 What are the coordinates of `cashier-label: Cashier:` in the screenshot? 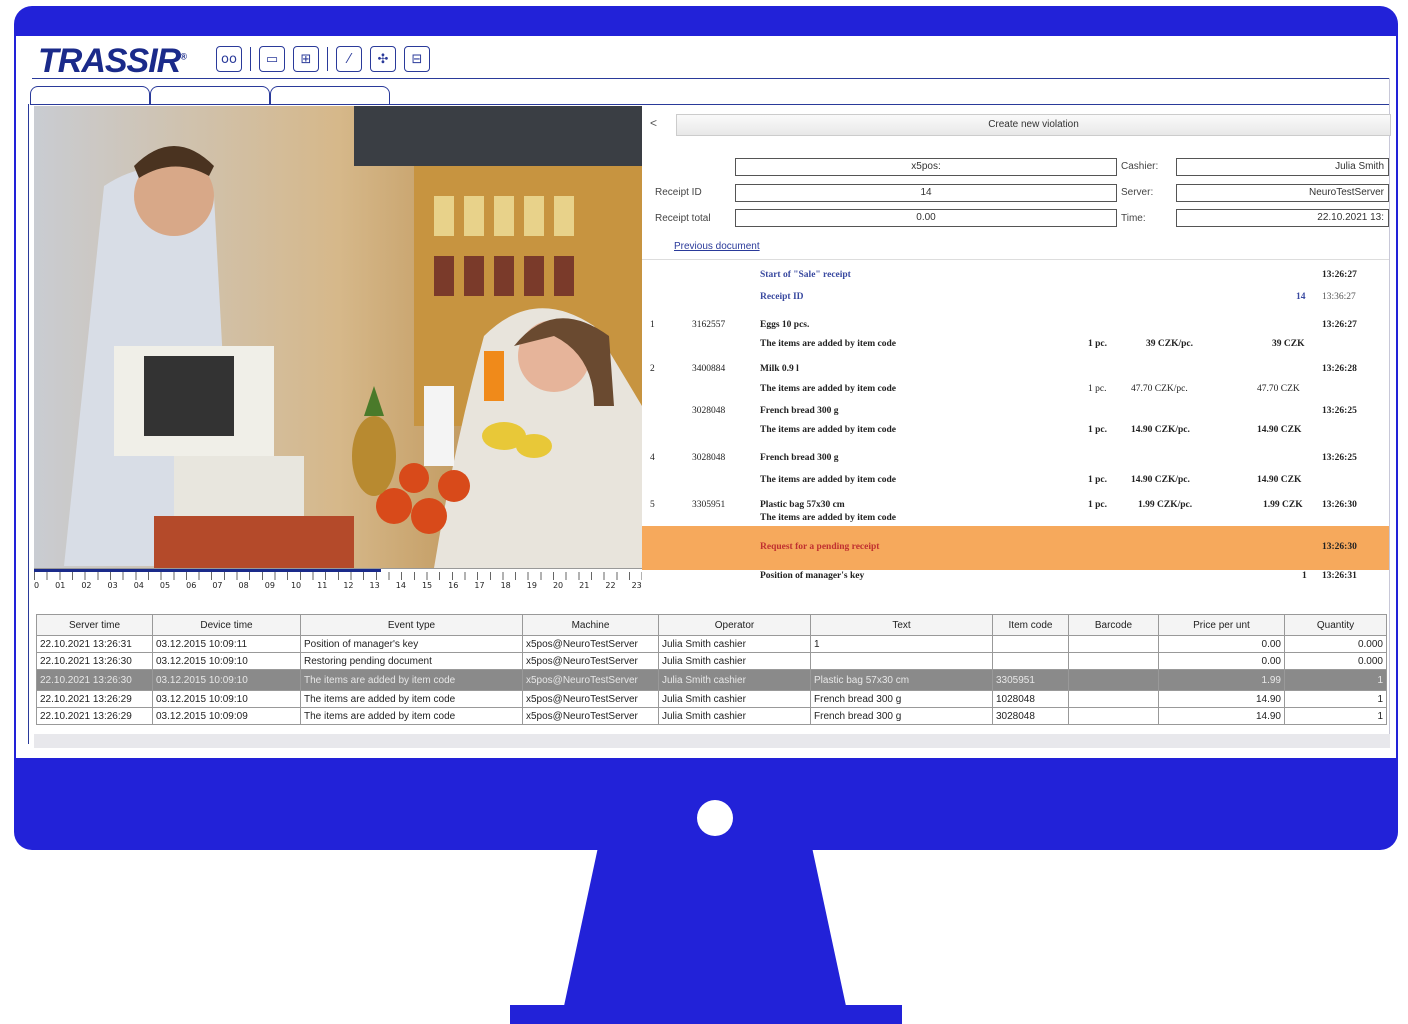 It's located at (1140, 166).